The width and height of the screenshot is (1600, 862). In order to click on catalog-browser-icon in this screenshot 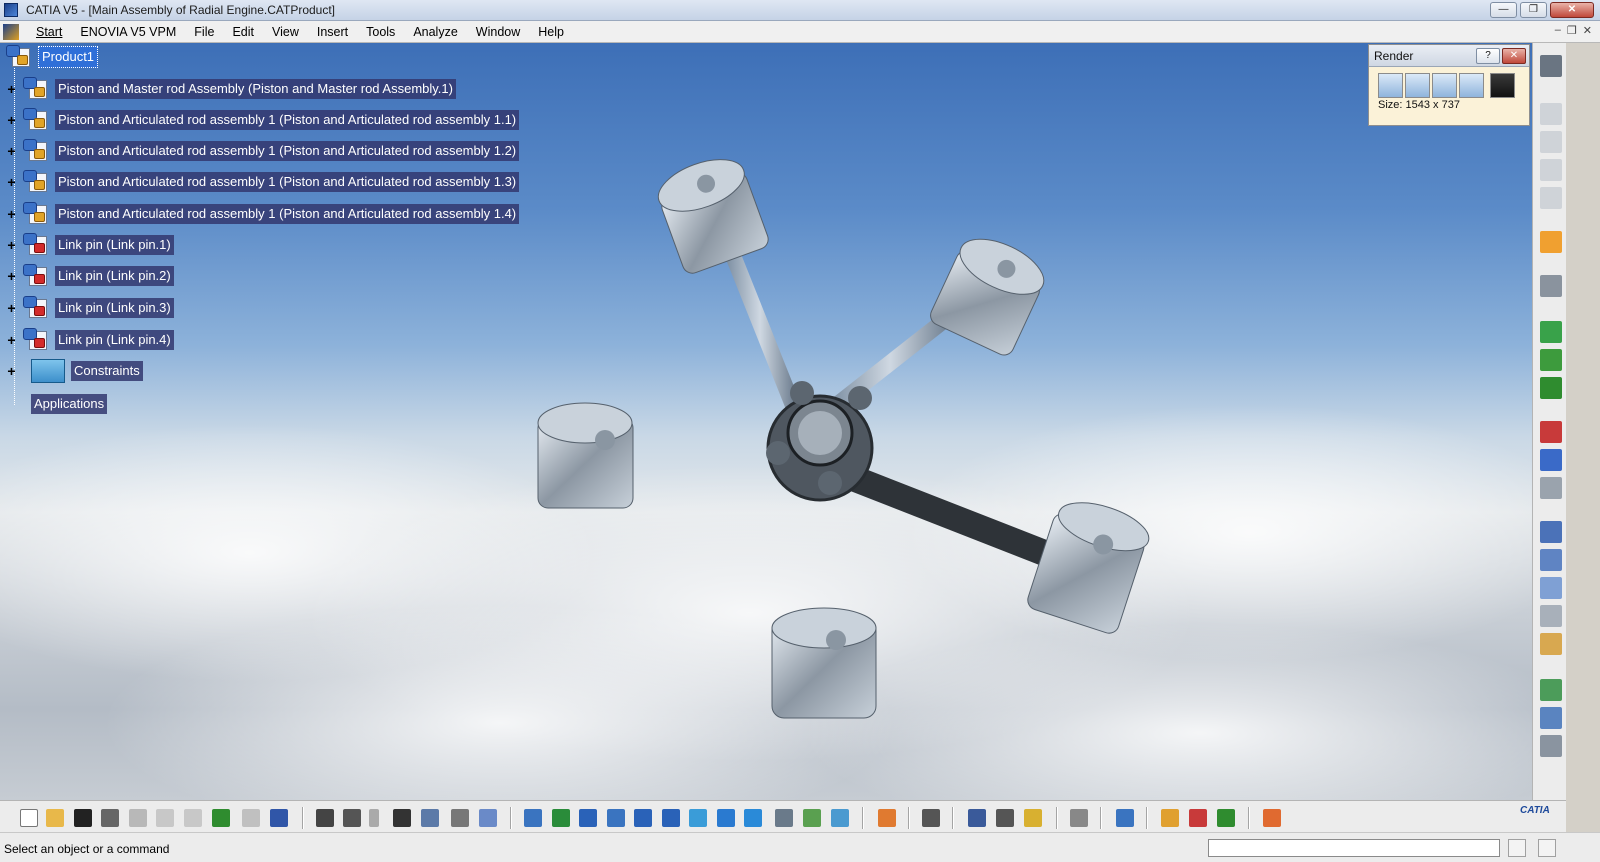, I will do `click(931, 818)`.